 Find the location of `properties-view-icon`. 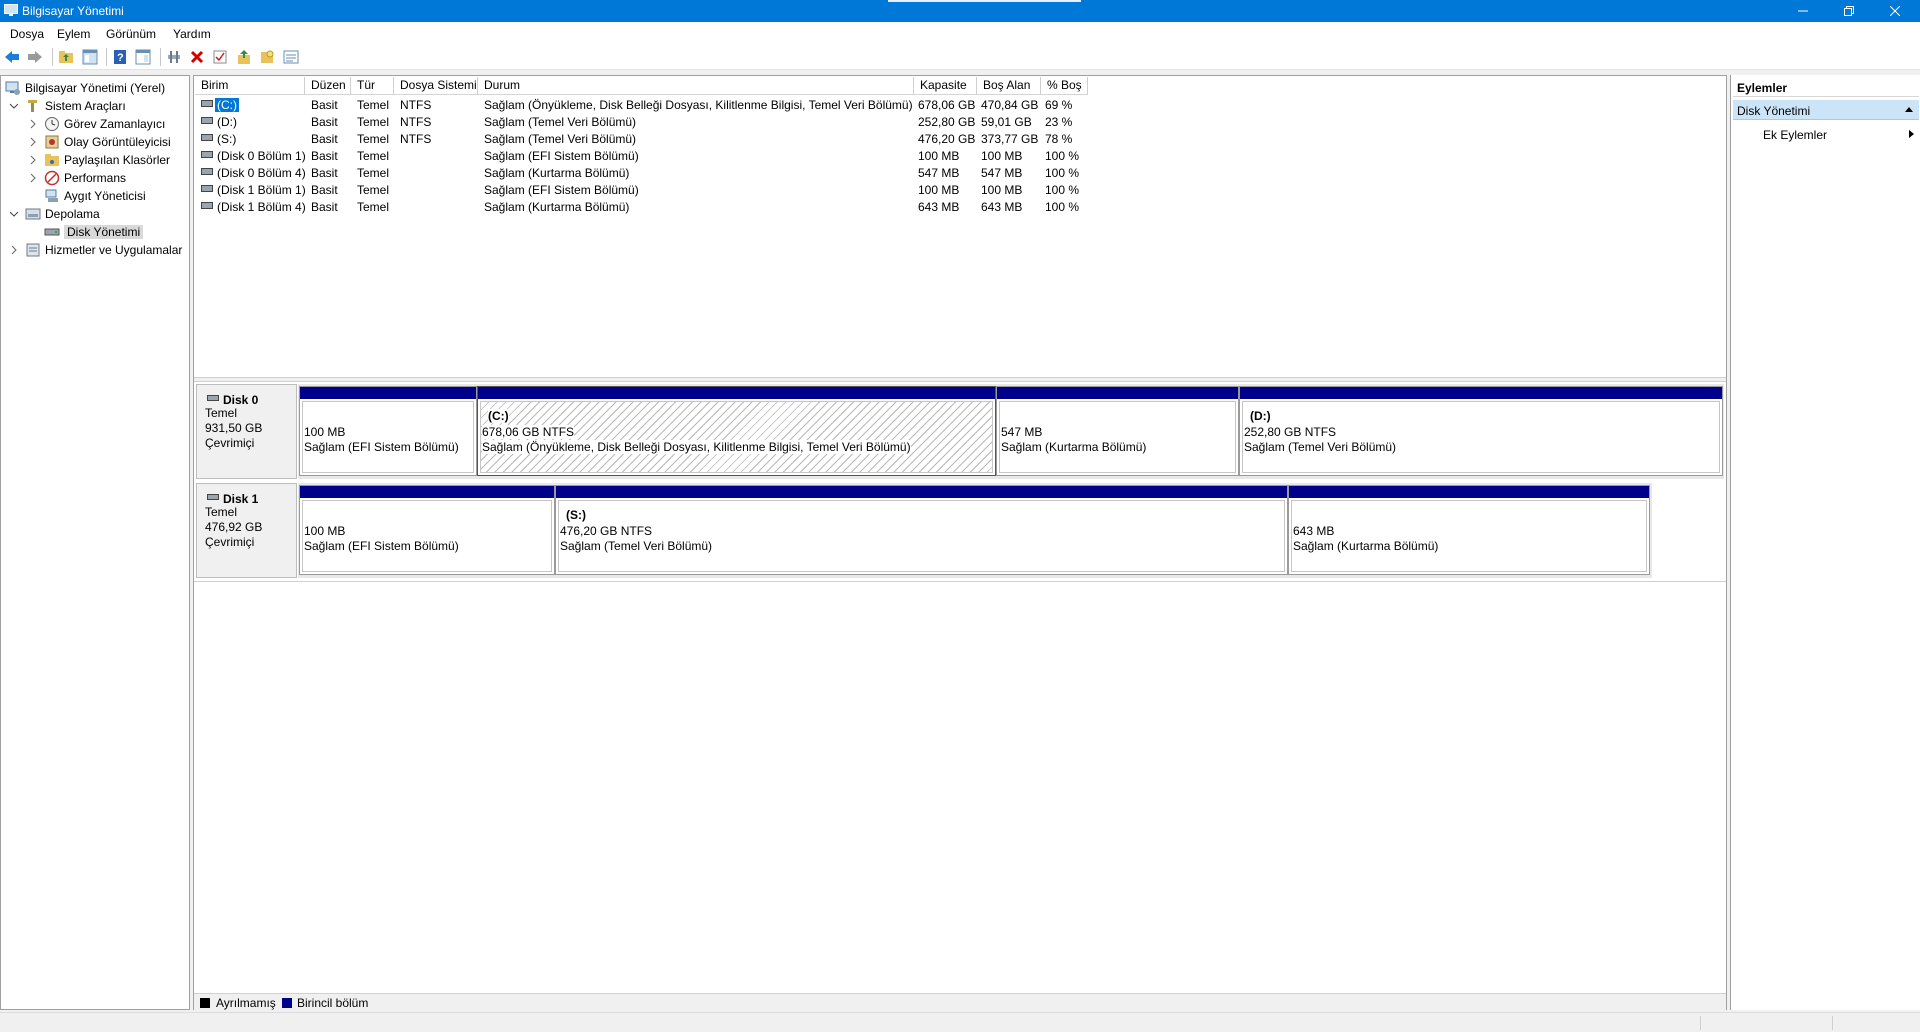

properties-view-icon is located at coordinates (143, 57).